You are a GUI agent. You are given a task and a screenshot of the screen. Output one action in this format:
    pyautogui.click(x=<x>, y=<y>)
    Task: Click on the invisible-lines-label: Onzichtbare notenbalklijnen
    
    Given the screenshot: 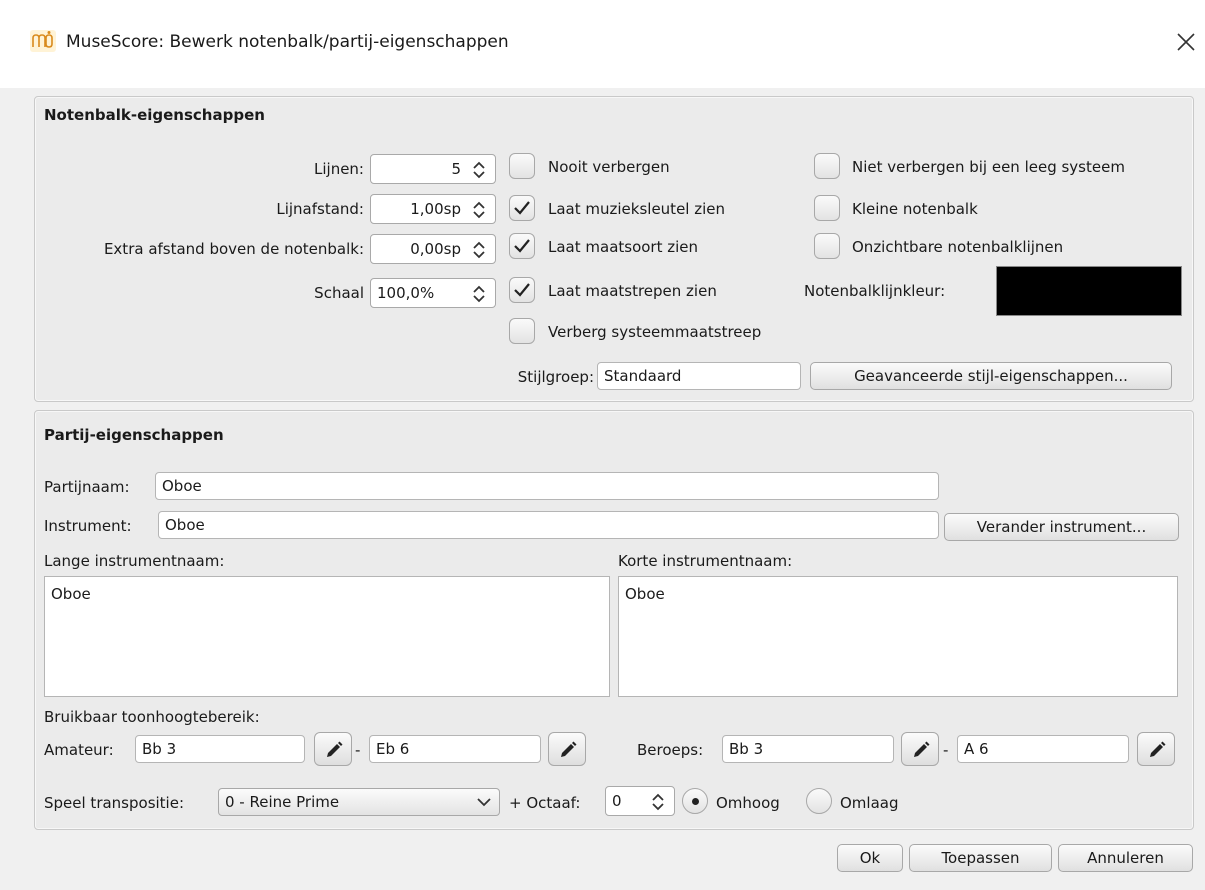 What is the action you would take?
    pyautogui.click(x=958, y=247)
    